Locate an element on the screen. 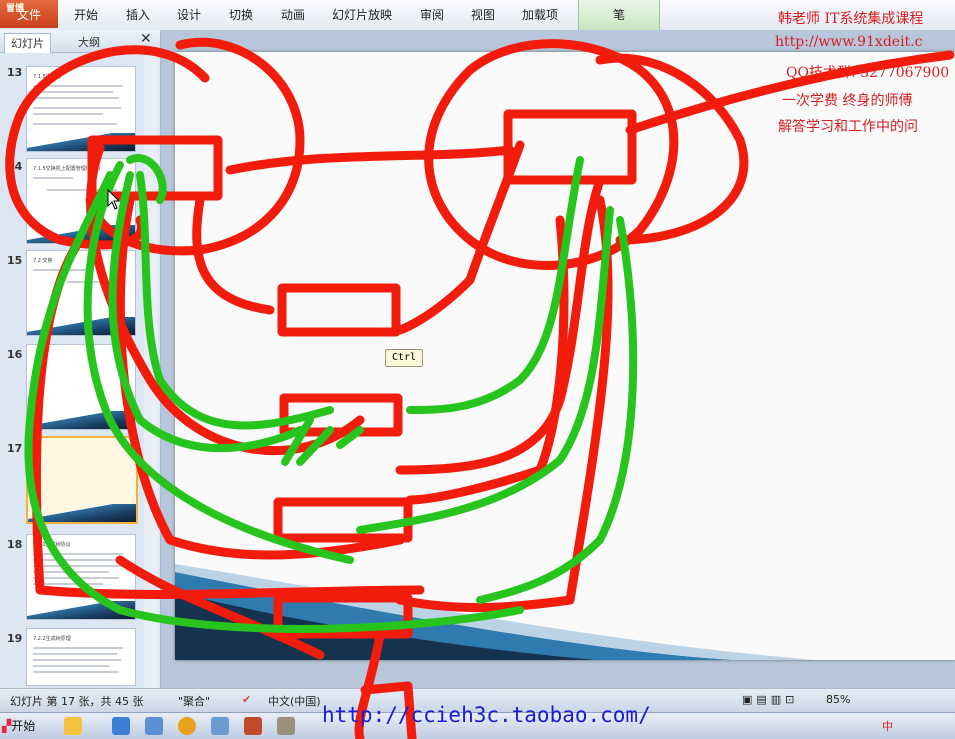 The image size is (955, 739). watermark-line: 解答学习和工作中的问 is located at coordinates (848, 127).